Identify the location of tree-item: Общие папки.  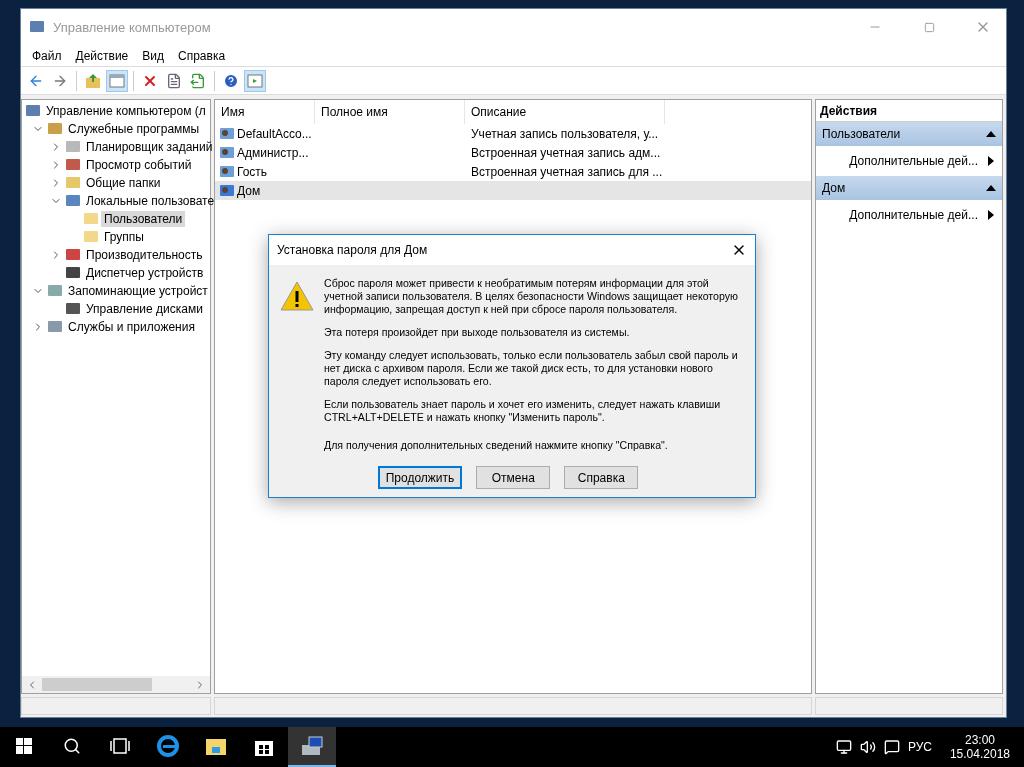
(123, 183).